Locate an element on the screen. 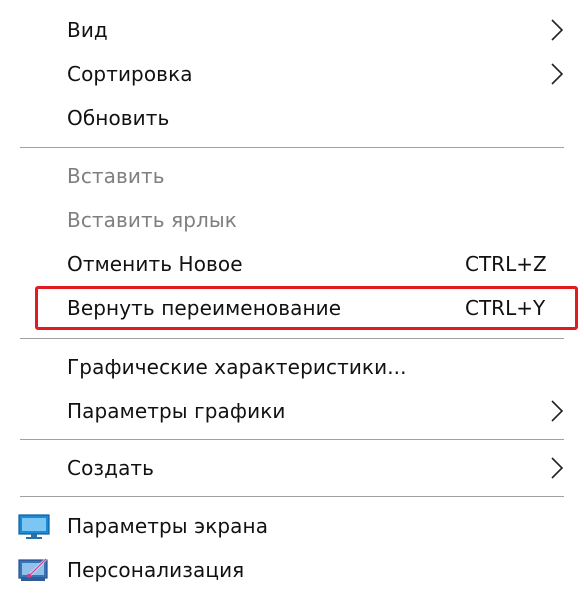 The width and height of the screenshot is (584, 602). menu-item-display-settings: Параметры экрана is located at coordinates (292, 526).